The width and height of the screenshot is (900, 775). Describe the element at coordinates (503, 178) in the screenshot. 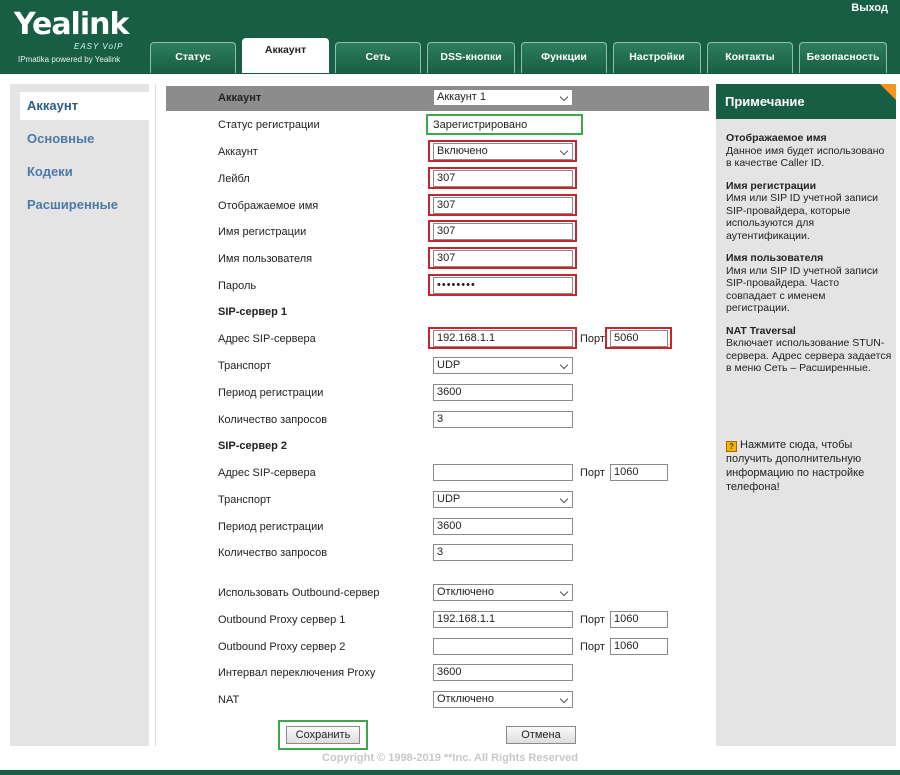

I see `label-input: 307` at that location.